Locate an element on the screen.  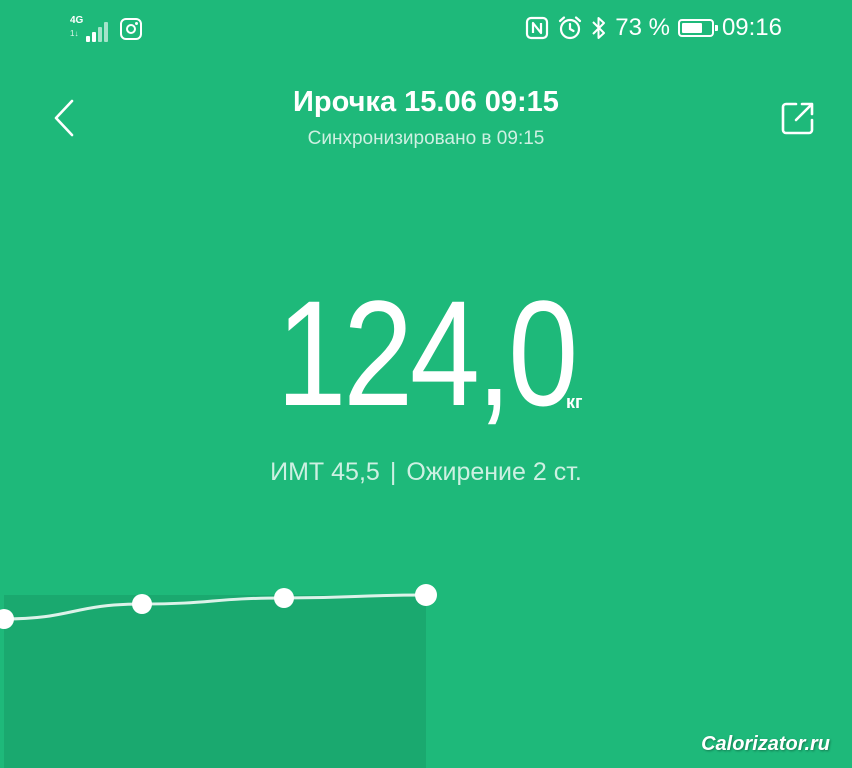
bmi-category: Ожирение 2 ст. is located at coordinates (494, 472).